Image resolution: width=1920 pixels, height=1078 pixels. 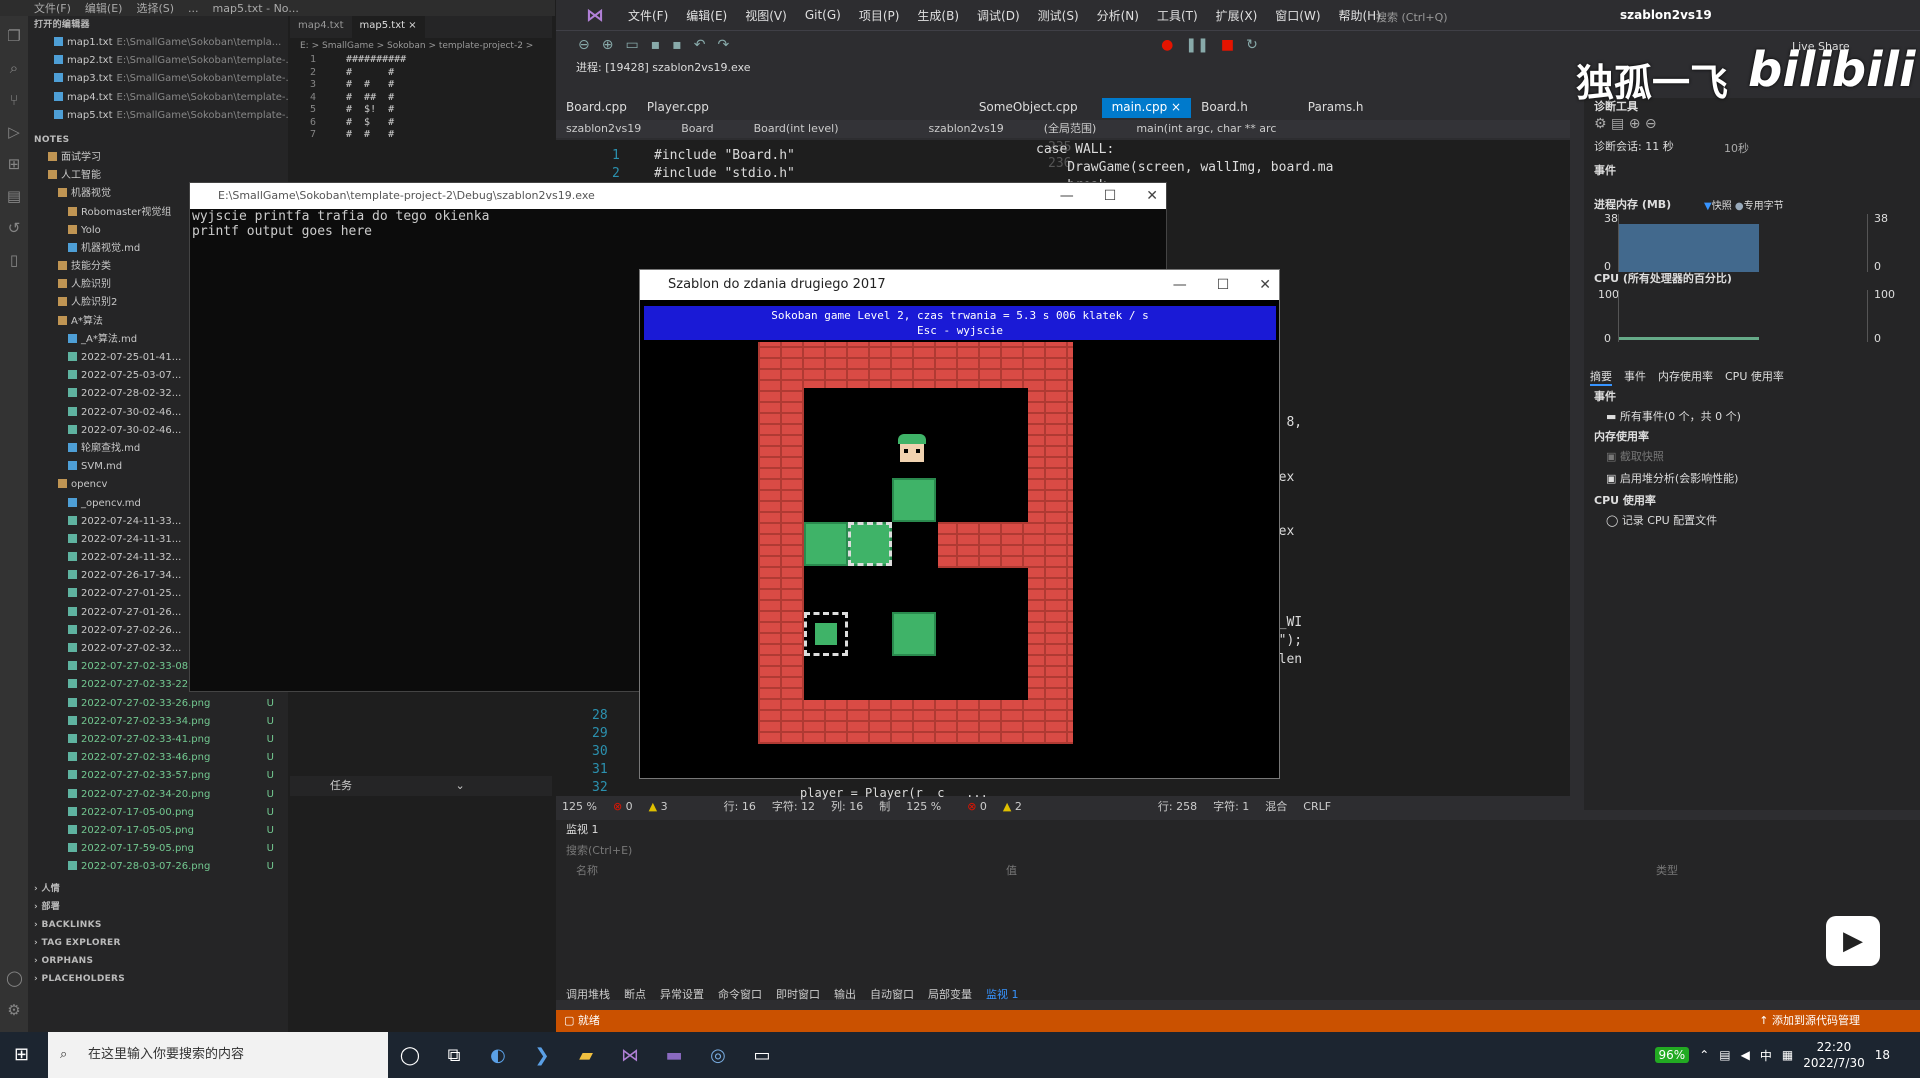 I want to click on tab-someobject-cpp: SomeObject.cpp, so click(x=1028, y=108).